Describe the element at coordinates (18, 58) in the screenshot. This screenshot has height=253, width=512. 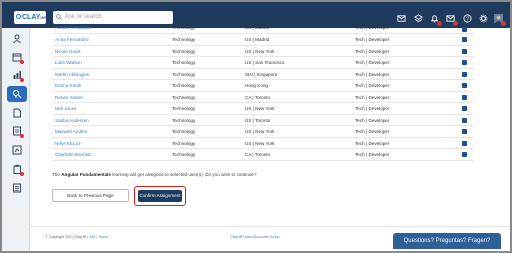
I see `calendar-icon` at that location.